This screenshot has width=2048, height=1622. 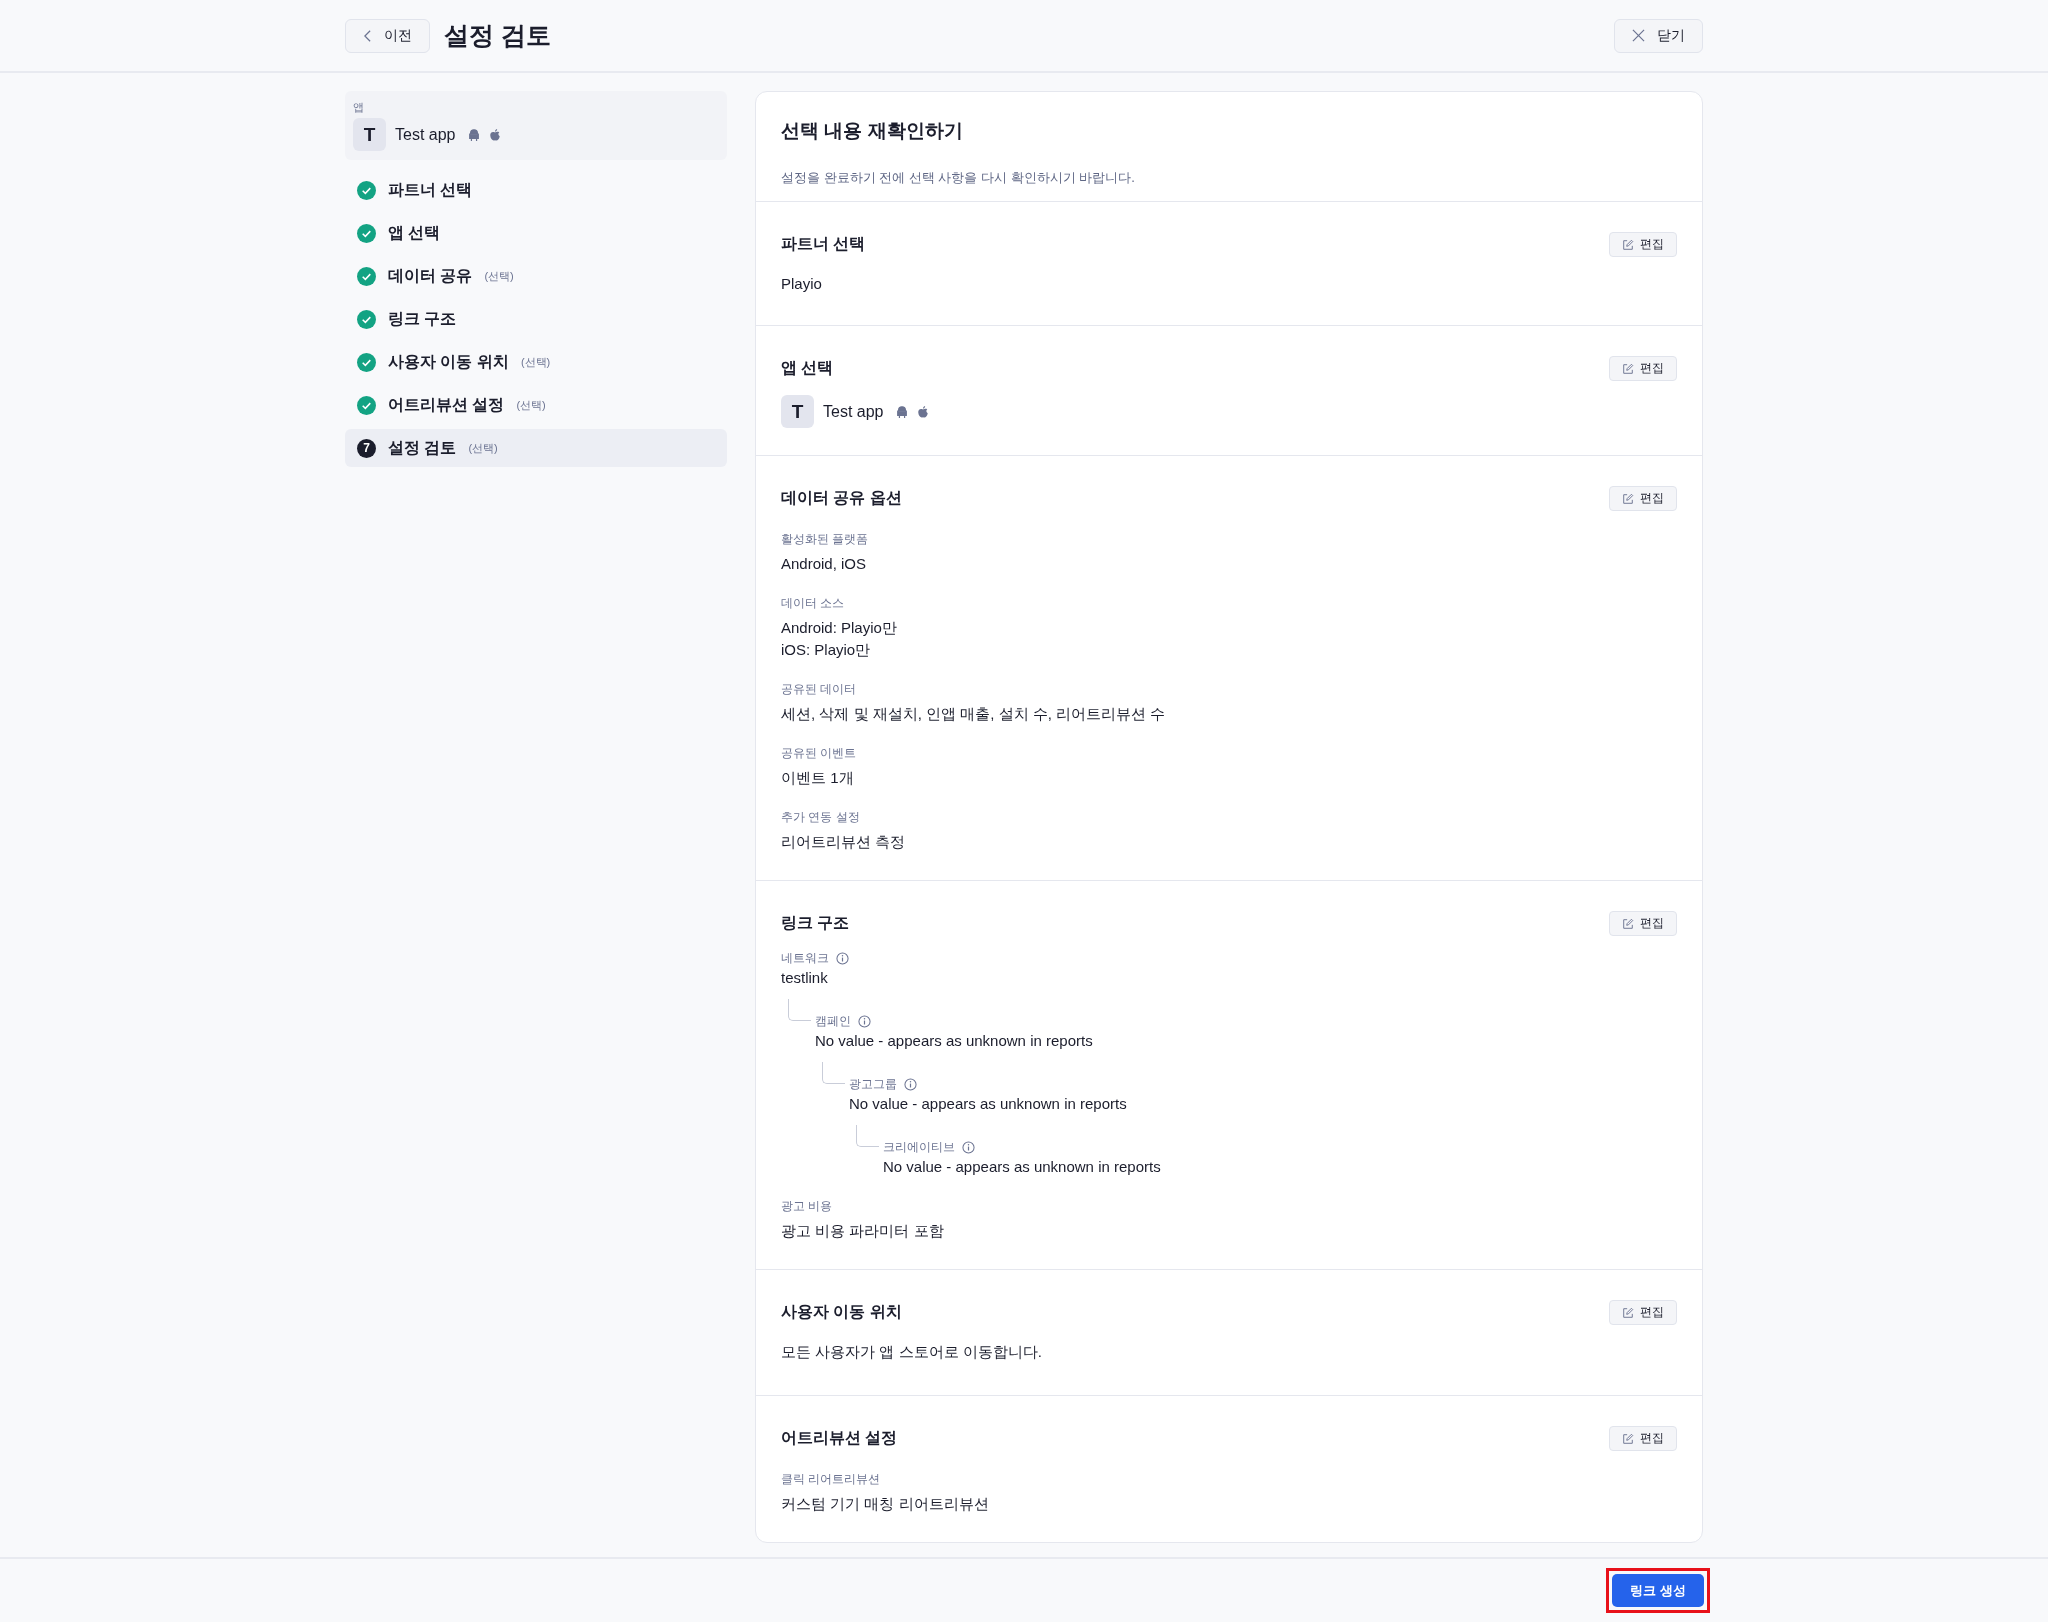 I want to click on back-button: 이전, so click(x=387, y=35).